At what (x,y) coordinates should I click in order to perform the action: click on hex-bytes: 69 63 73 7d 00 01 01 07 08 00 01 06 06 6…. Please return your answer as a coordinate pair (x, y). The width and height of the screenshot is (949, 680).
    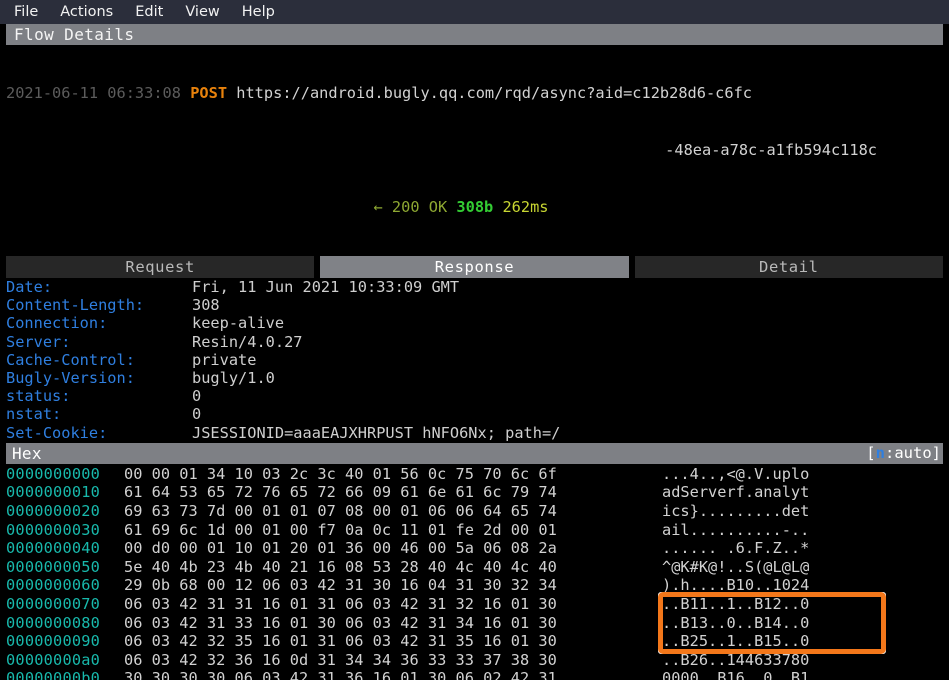
    Looking at the image, I should click on (340, 511).